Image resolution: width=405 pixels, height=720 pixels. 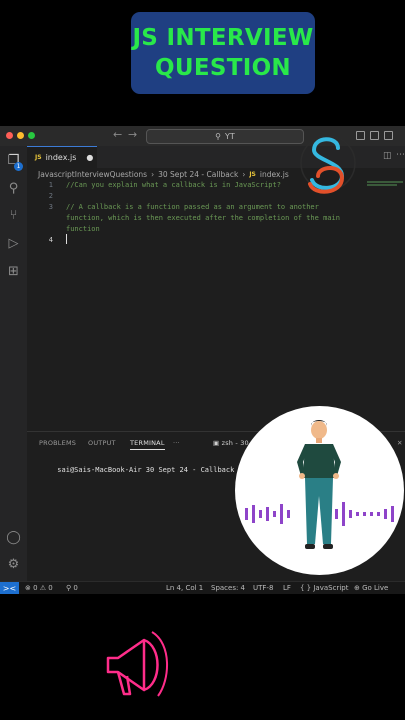 What do you see at coordinates (13, 215) in the screenshot?
I see `source-control-icon: ⑂` at bounding box center [13, 215].